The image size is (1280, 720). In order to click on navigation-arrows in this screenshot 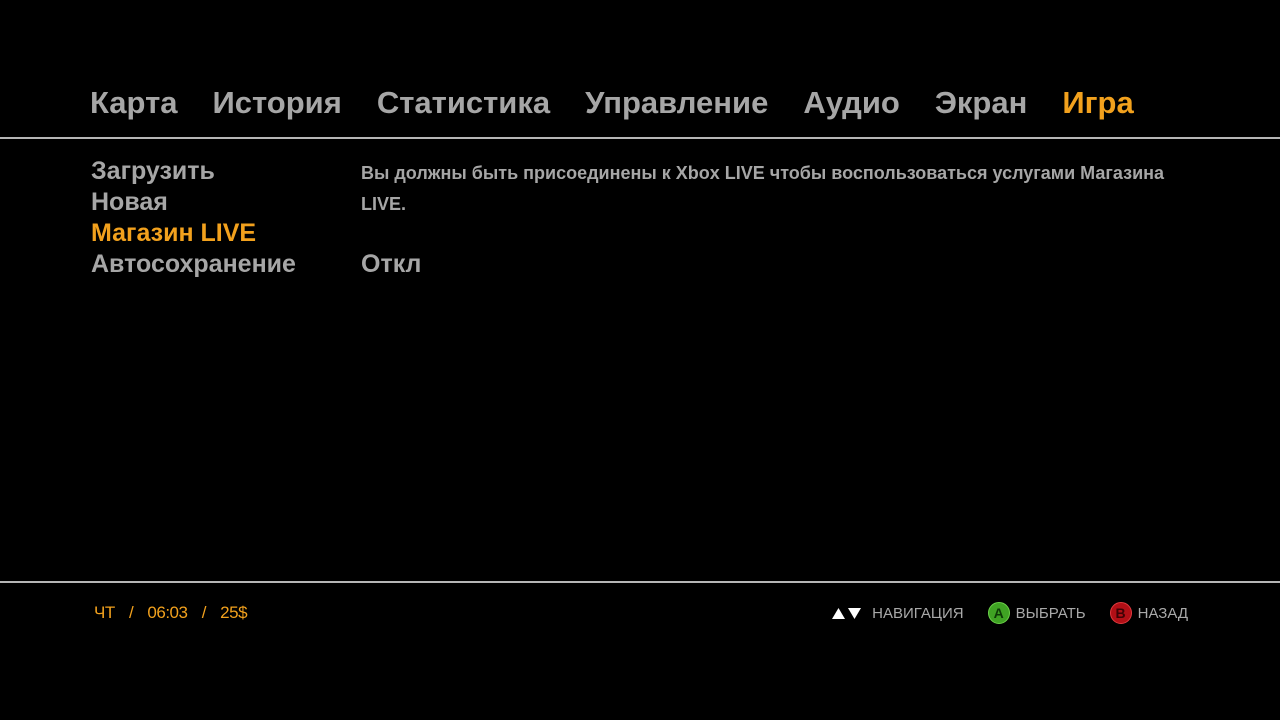, I will do `click(848, 613)`.